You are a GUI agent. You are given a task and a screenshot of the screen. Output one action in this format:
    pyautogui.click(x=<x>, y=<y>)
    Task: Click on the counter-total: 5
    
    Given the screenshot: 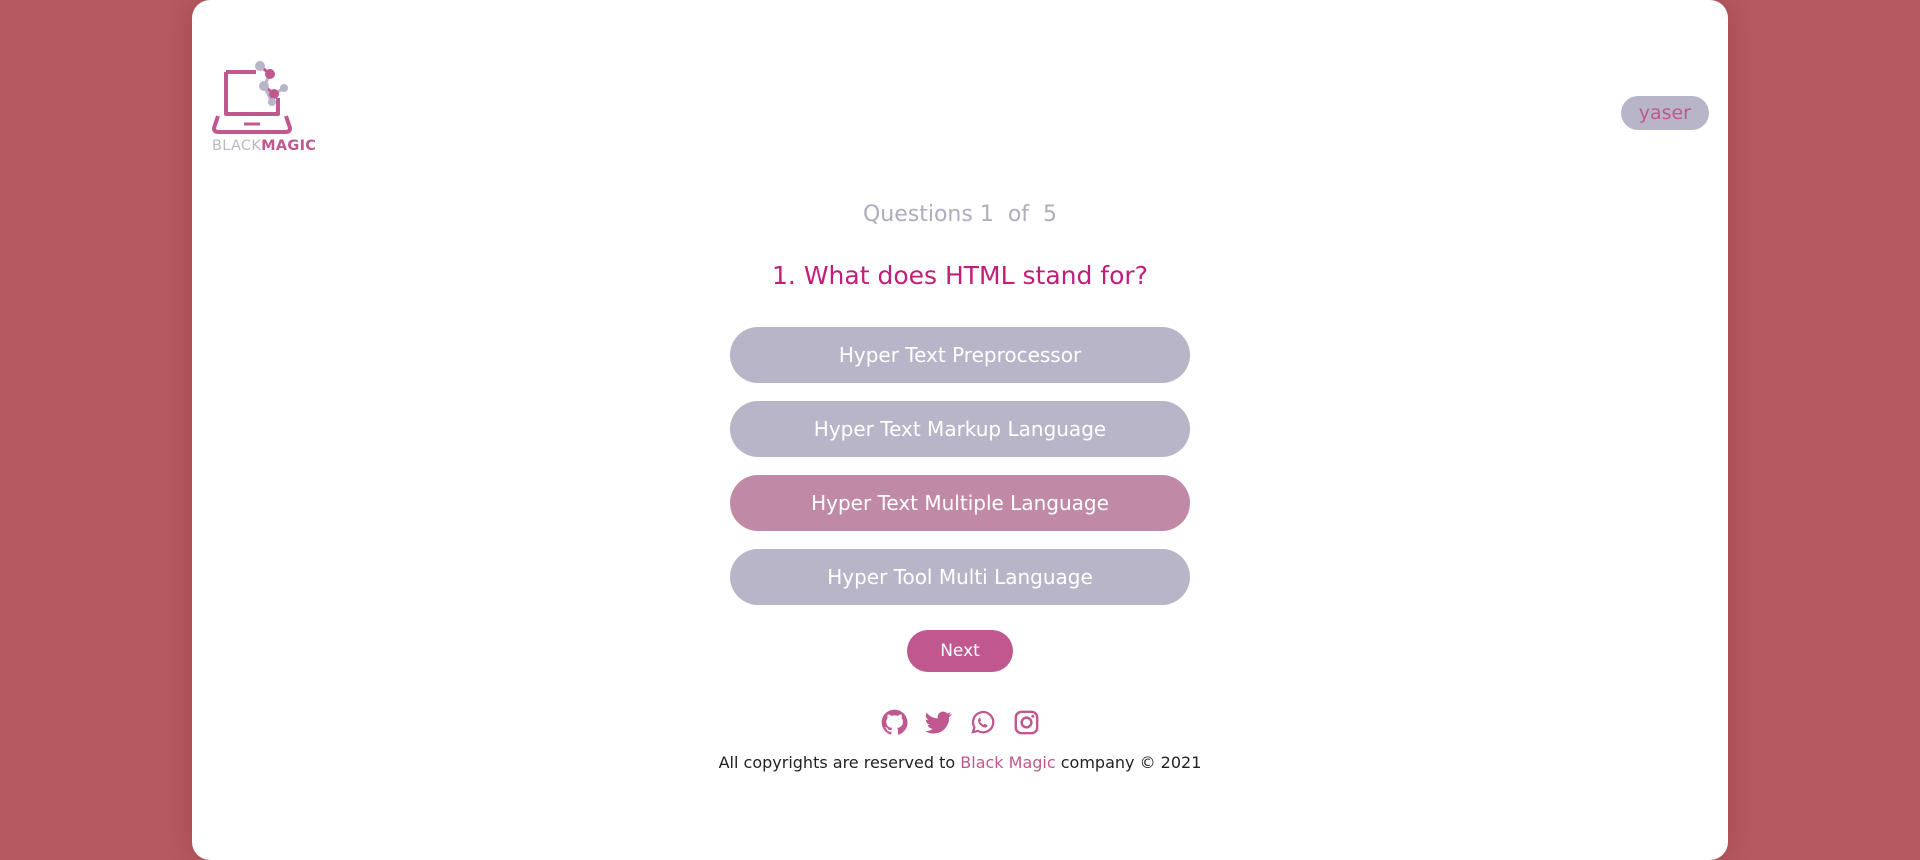 What is the action you would take?
    pyautogui.click(x=1050, y=214)
    